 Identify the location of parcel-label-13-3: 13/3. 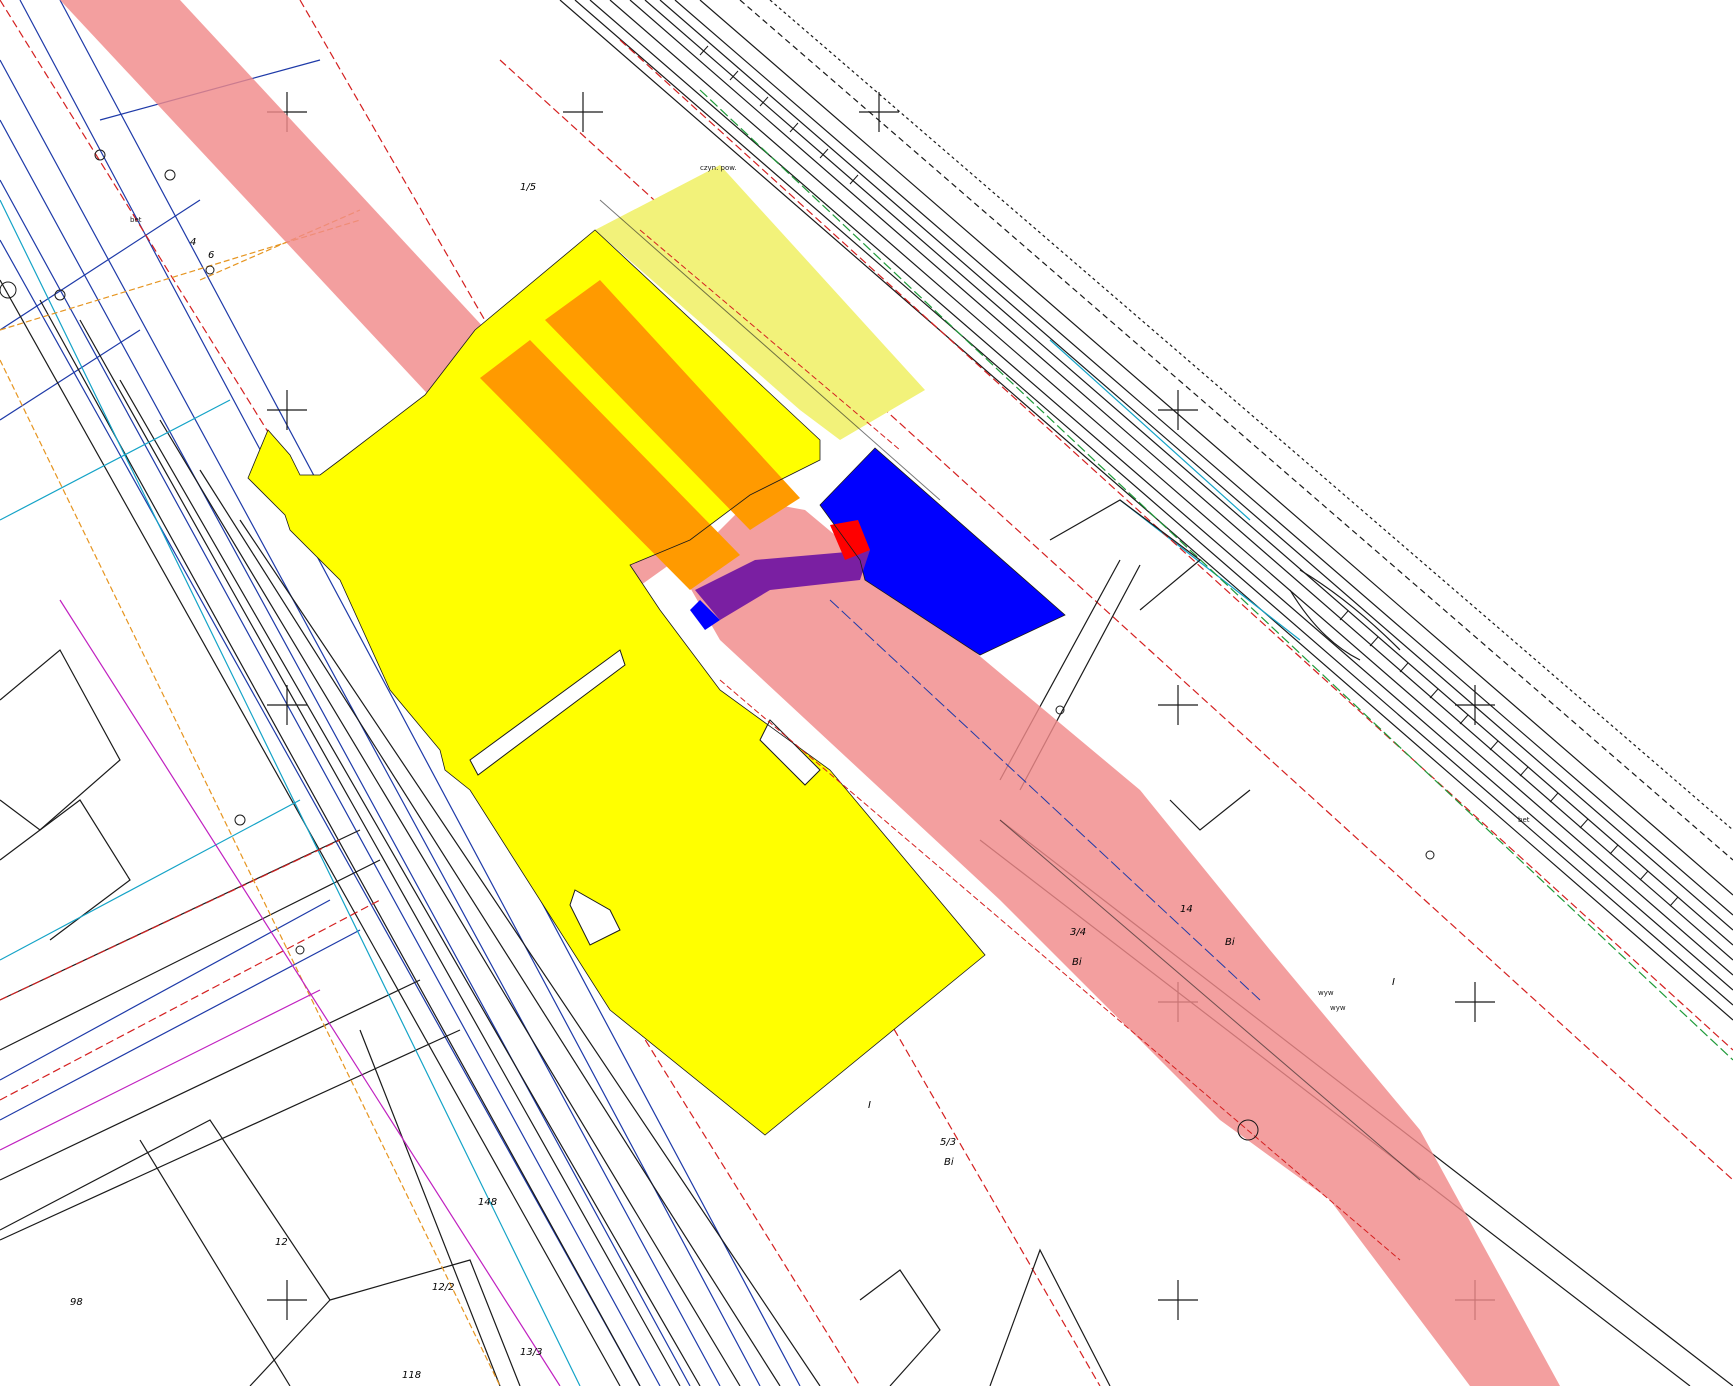
(531, 1352).